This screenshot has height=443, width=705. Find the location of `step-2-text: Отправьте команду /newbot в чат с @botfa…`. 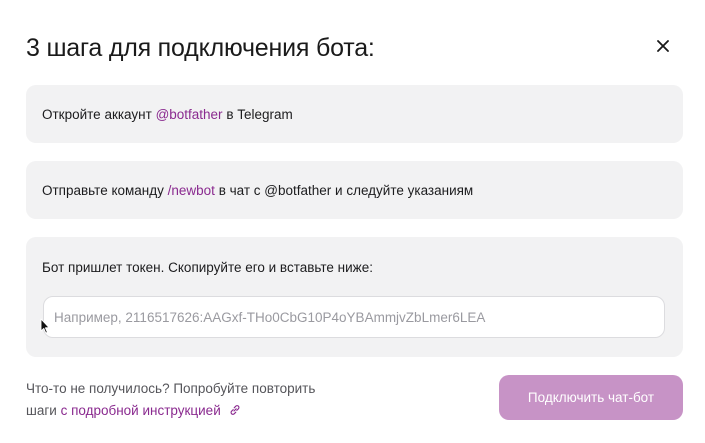

step-2-text: Отправьте команду /newbot в чат с @botfa… is located at coordinates (257, 190).